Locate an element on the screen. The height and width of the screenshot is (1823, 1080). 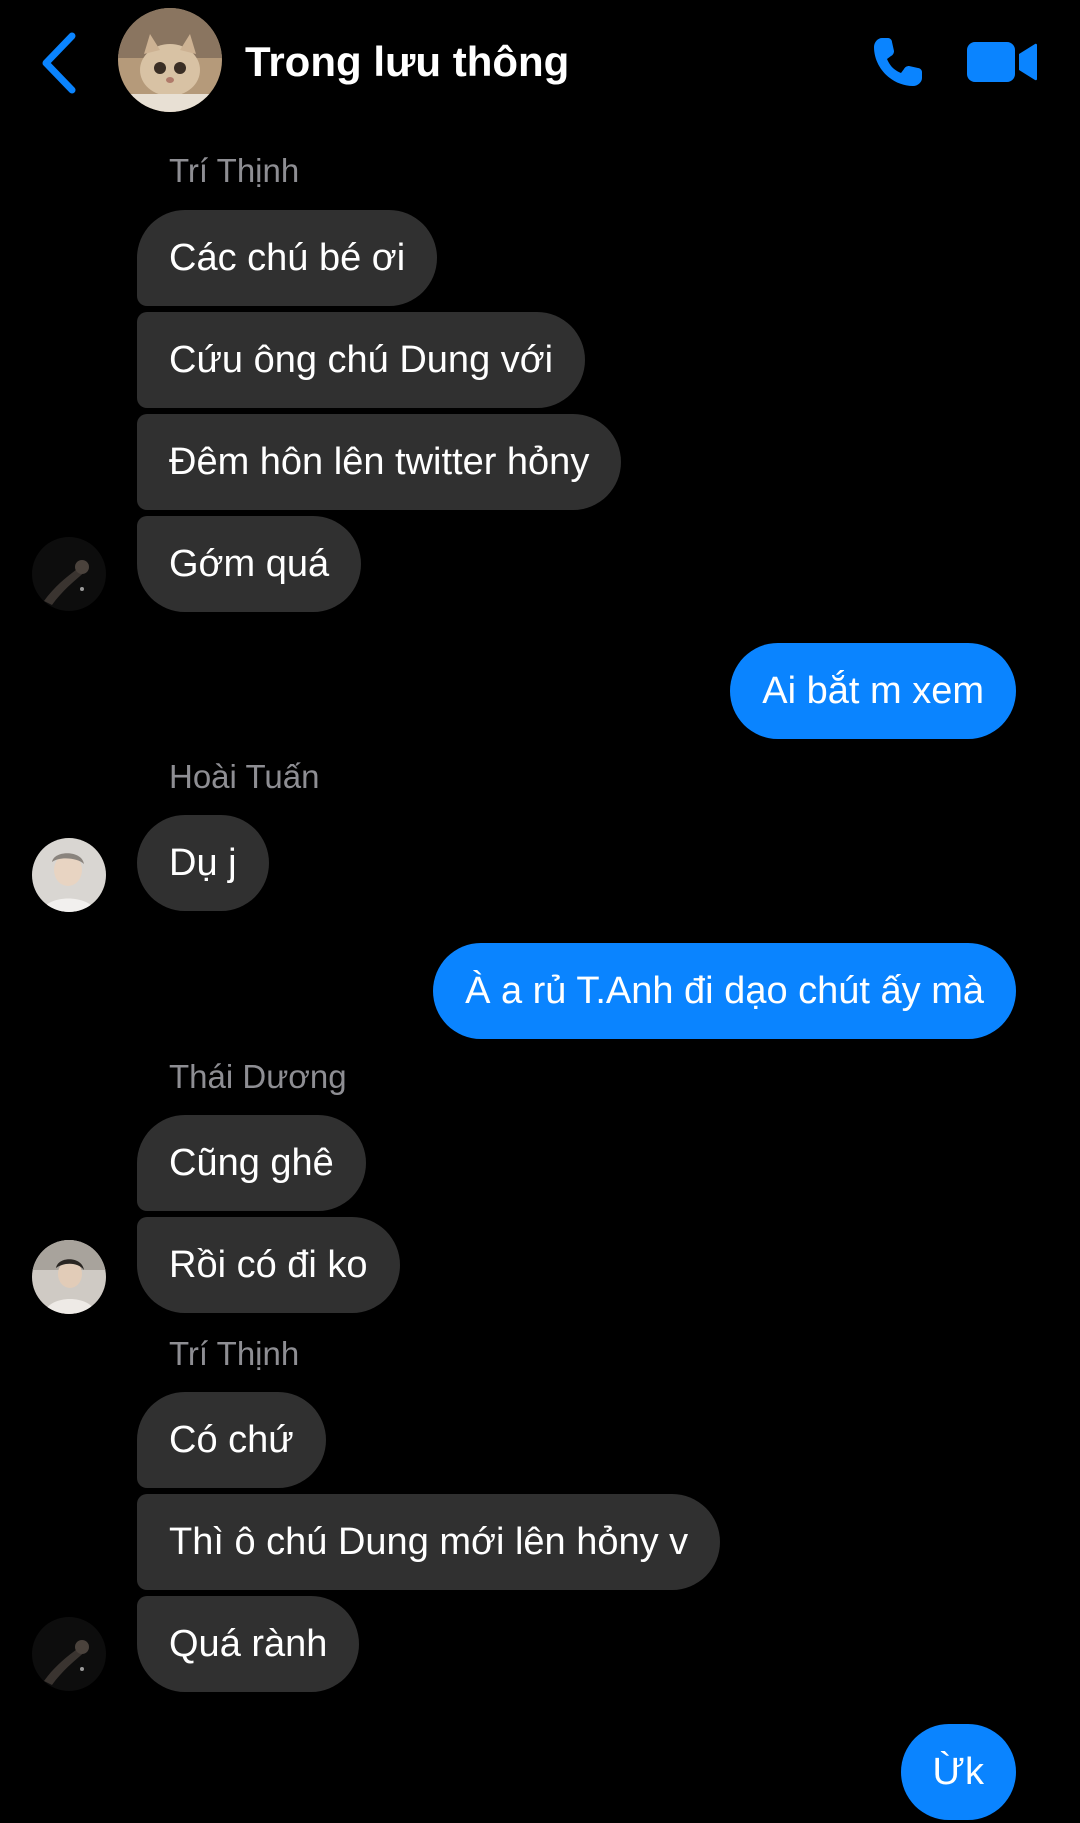
chat-title: Trong lưu thông is located at coordinates (407, 62).